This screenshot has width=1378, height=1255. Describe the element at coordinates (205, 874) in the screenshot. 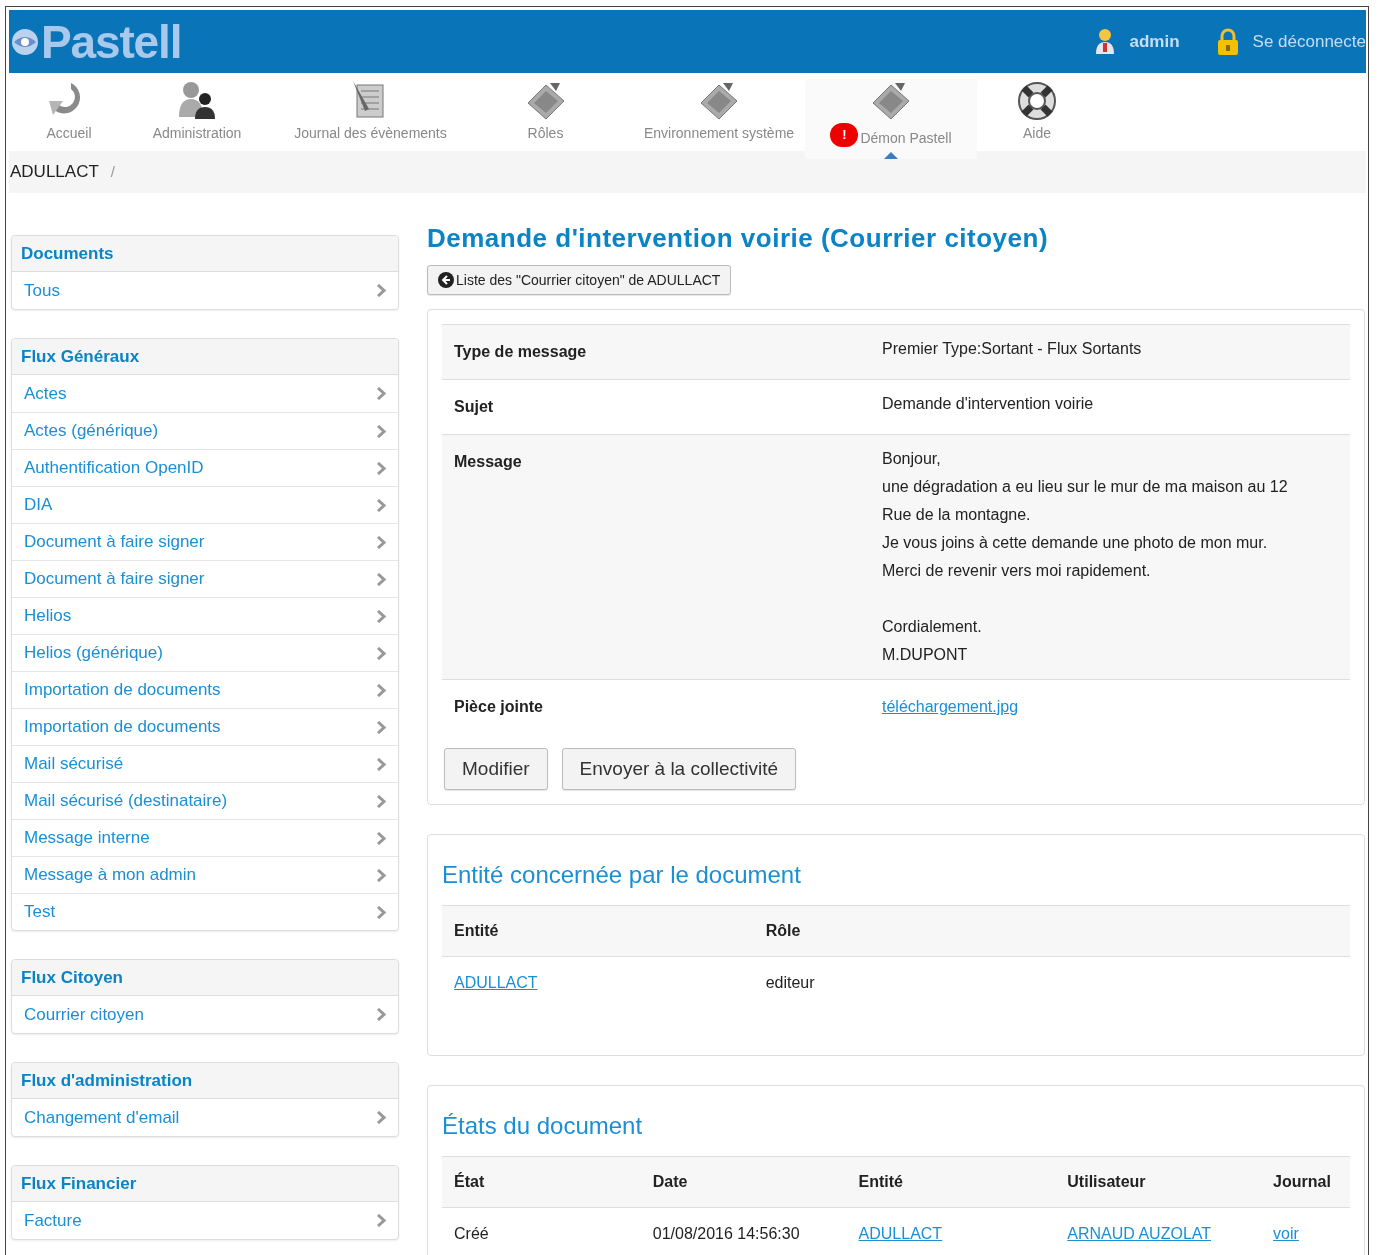

I see `sidebar-item: Message à mon admin` at that location.